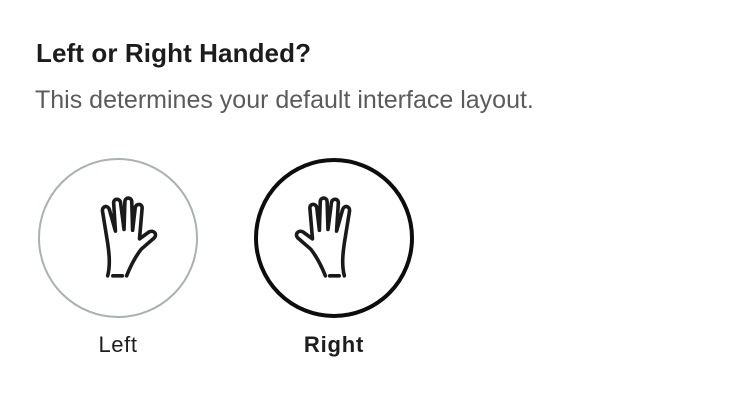 The height and width of the screenshot is (419, 739). What do you see at coordinates (323, 237) in the screenshot?
I see `right-hand-icon` at bounding box center [323, 237].